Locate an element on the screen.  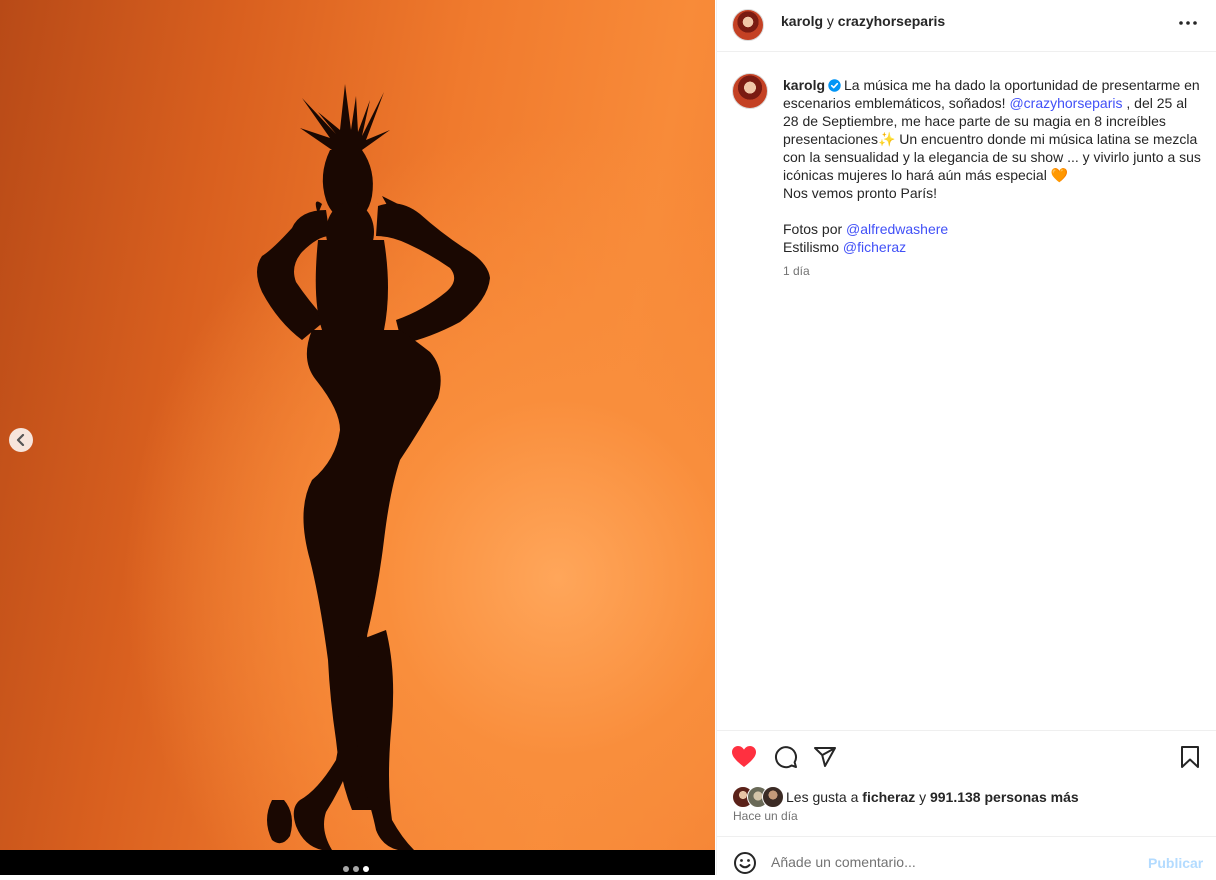
caption-text: escenarios emblemáticos, soñados! is located at coordinates (894, 103).